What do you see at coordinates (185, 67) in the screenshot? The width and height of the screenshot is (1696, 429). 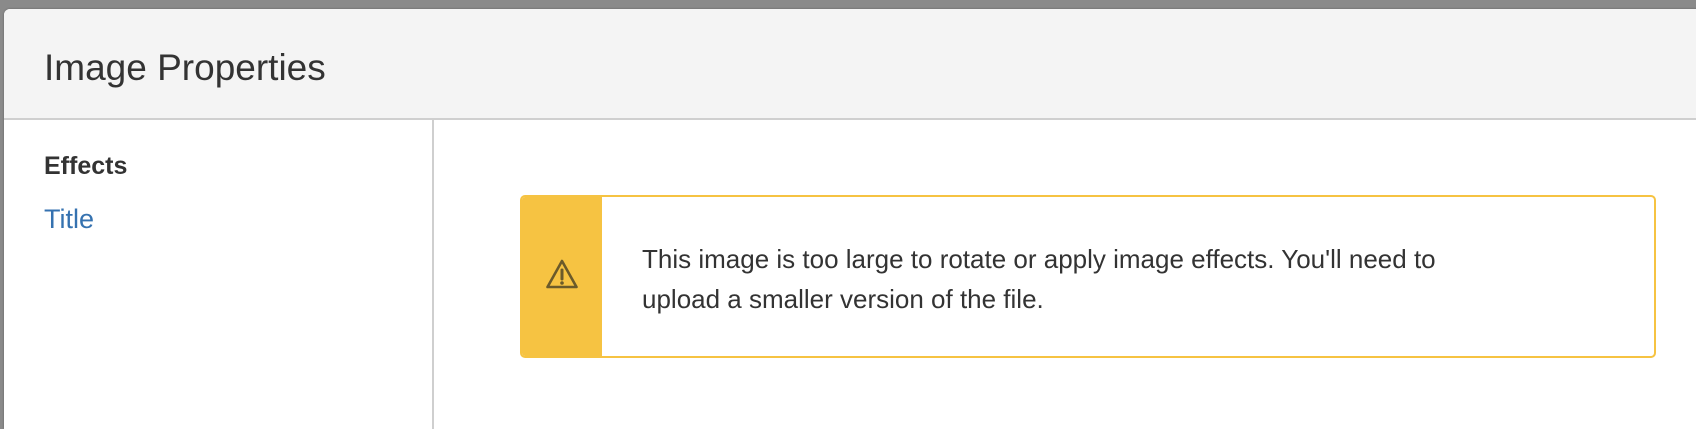 I see `dialog-title: Image Properties` at bounding box center [185, 67].